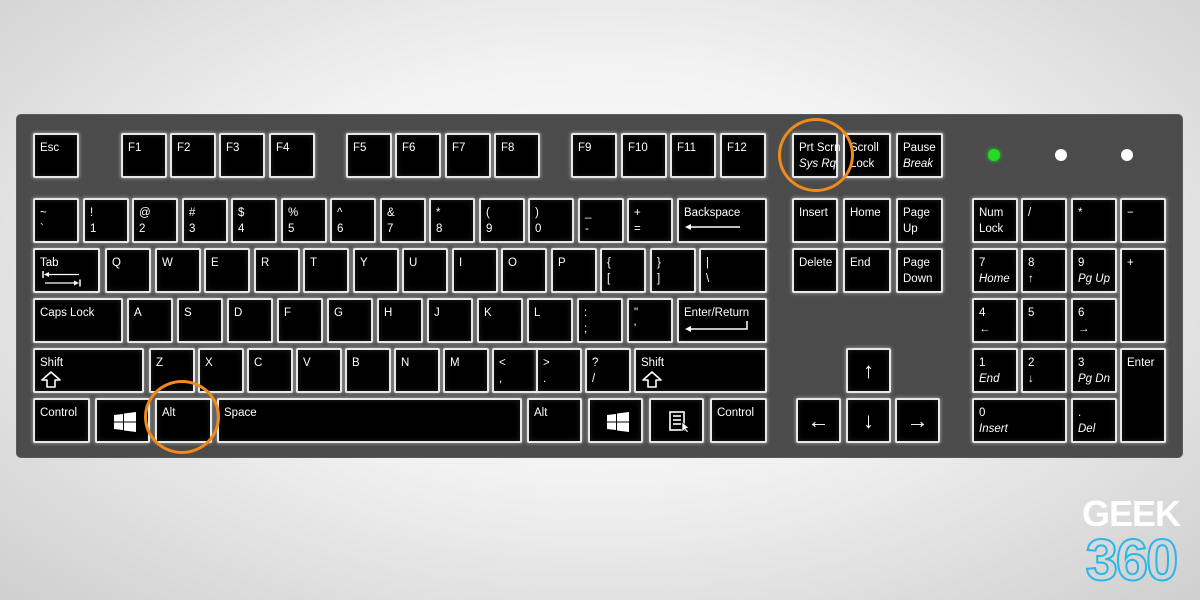 This screenshot has width=1200, height=600. I want to click on key-arrow-right: →, so click(917, 420).